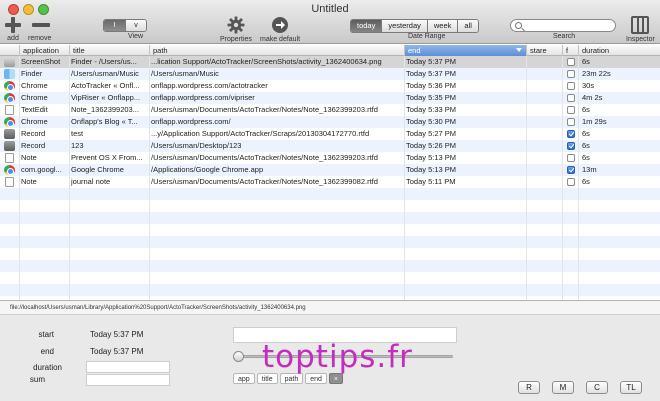  I want to click on search-icon, so click(518, 25).